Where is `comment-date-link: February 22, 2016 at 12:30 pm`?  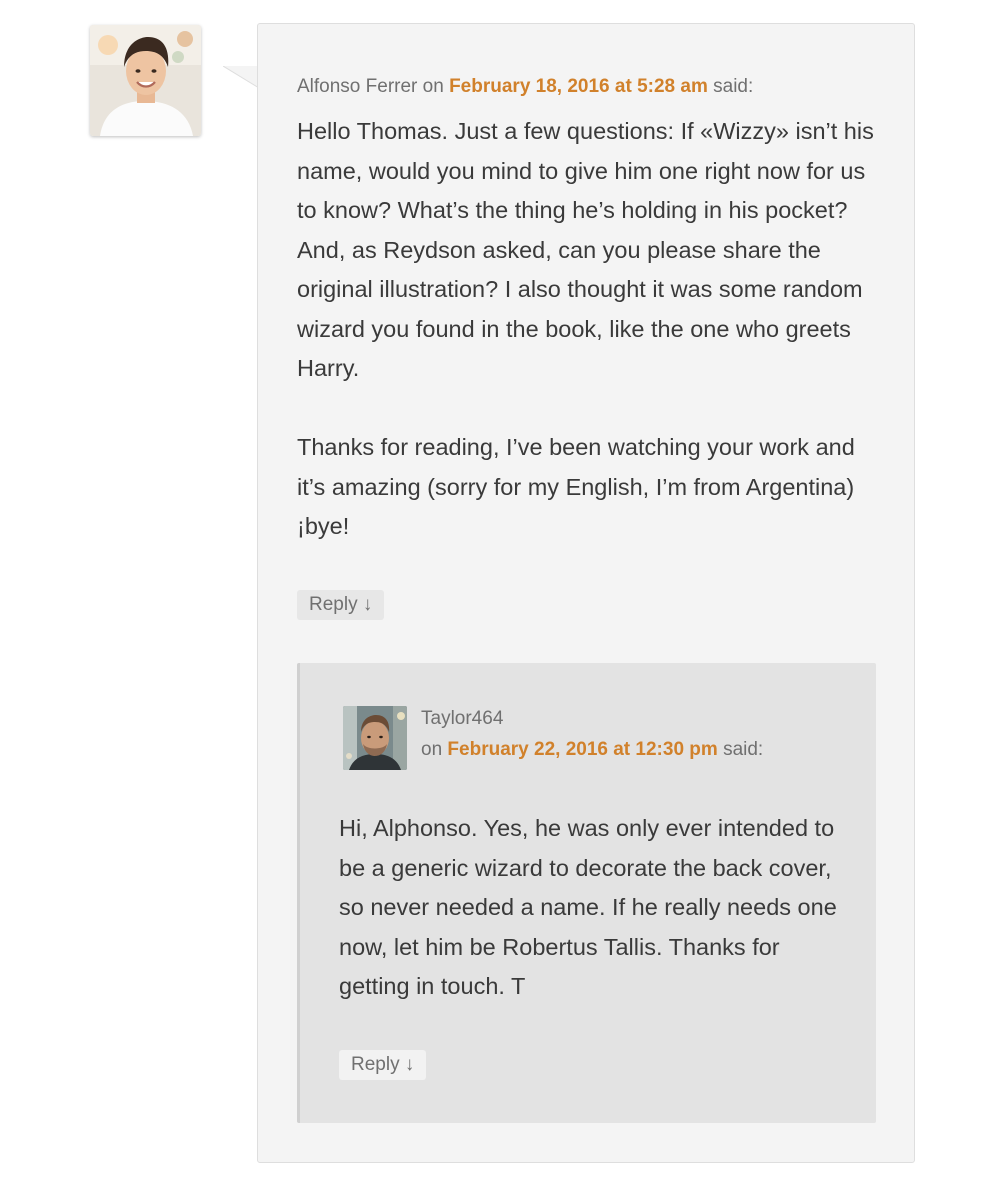
comment-date-link: February 22, 2016 at 12:30 pm is located at coordinates (582, 749).